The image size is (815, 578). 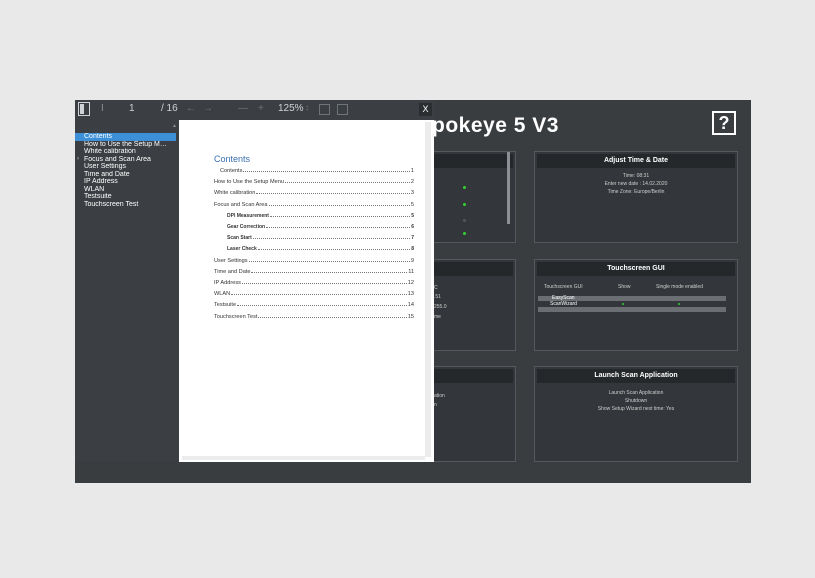 What do you see at coordinates (412, 193) in the screenshot?
I see `toc-entry-page: 3` at bounding box center [412, 193].